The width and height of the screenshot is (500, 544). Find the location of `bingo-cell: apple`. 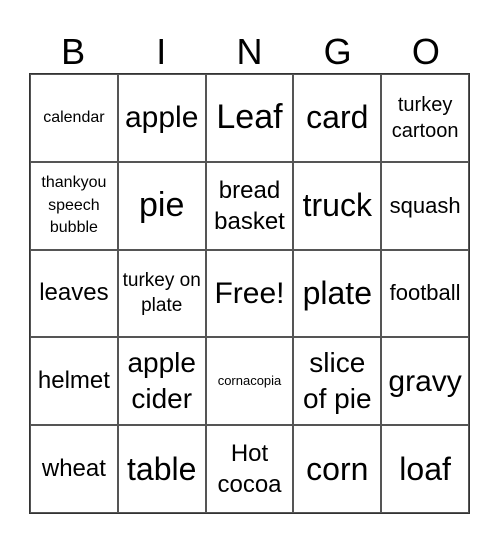

bingo-cell: apple is located at coordinates (161, 118).